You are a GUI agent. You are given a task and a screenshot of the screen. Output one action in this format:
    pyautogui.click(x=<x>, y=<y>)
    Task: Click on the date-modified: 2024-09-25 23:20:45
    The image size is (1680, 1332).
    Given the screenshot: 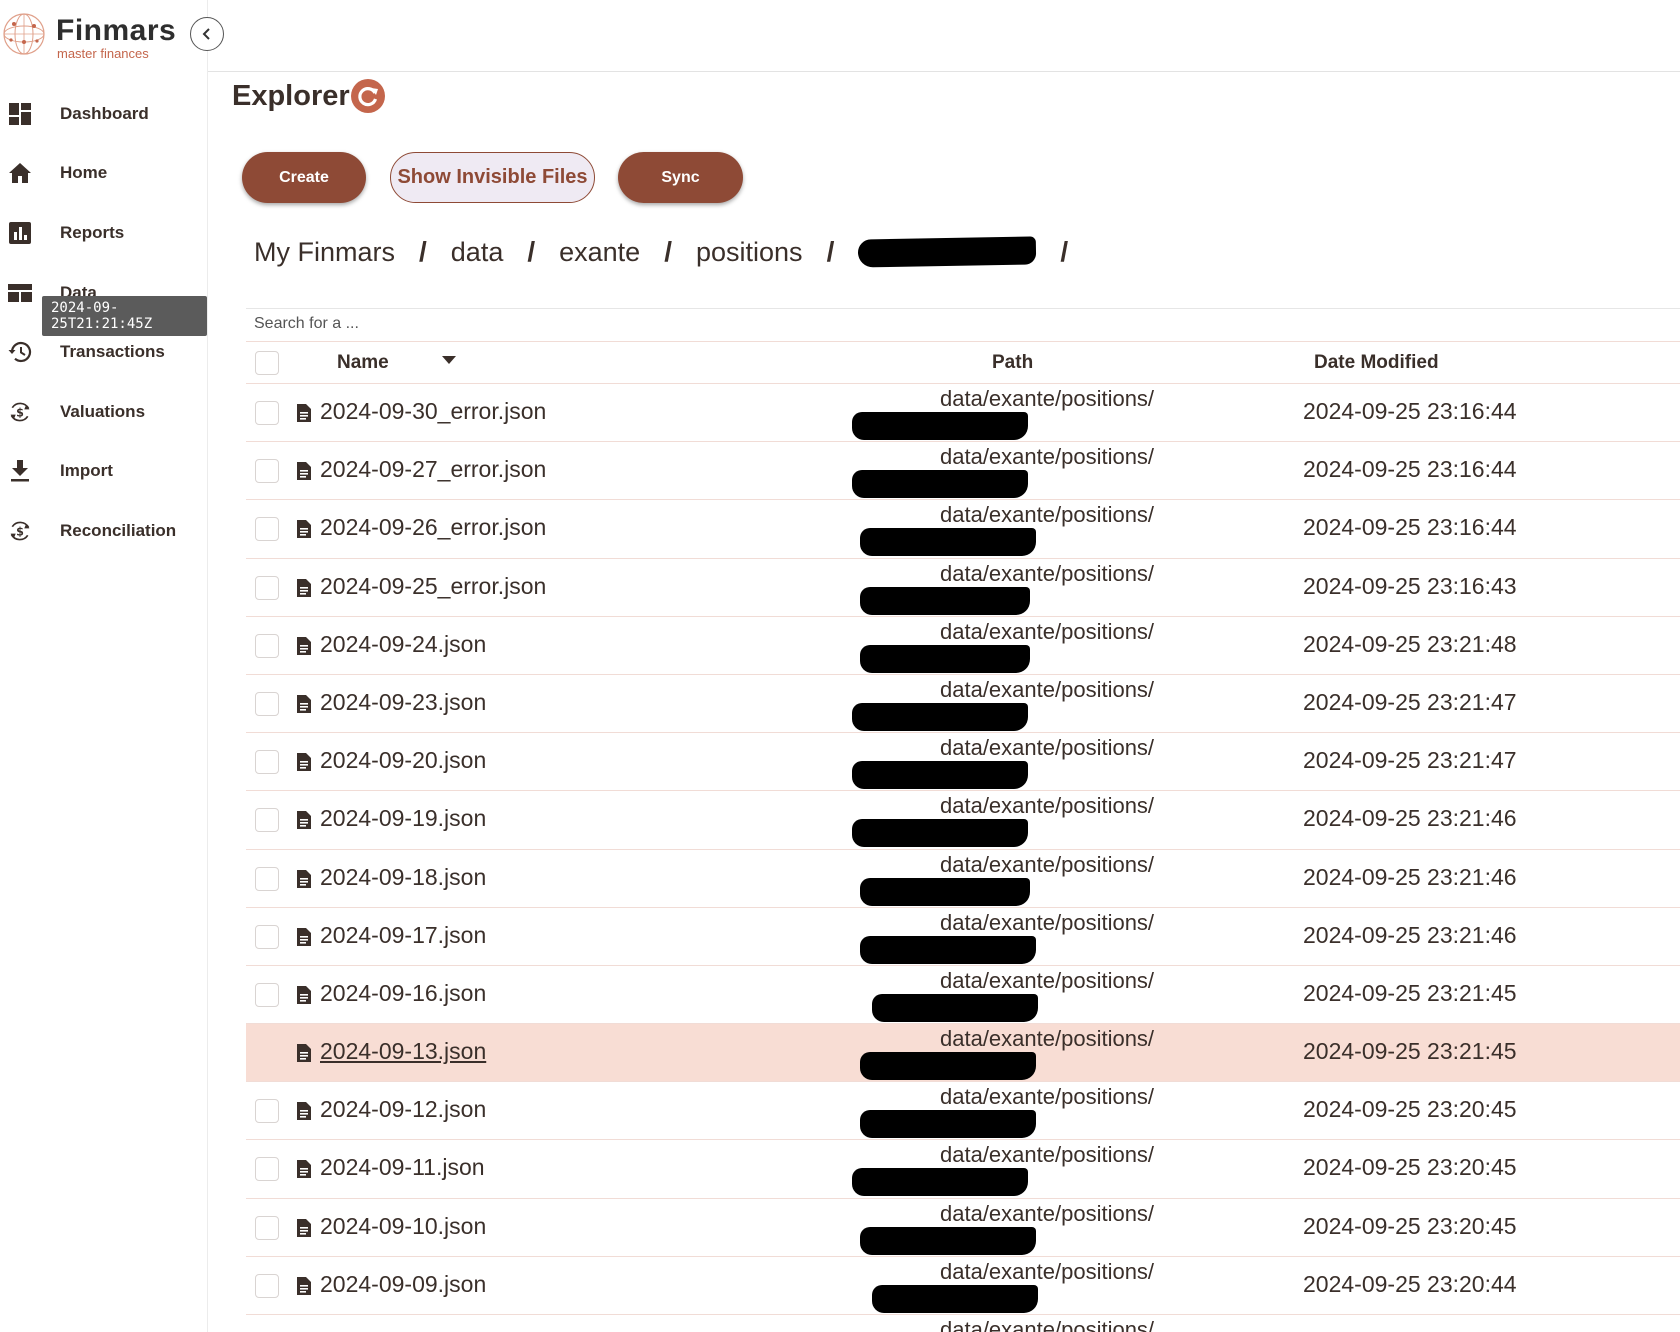 What is the action you would take?
    pyautogui.click(x=1410, y=1167)
    